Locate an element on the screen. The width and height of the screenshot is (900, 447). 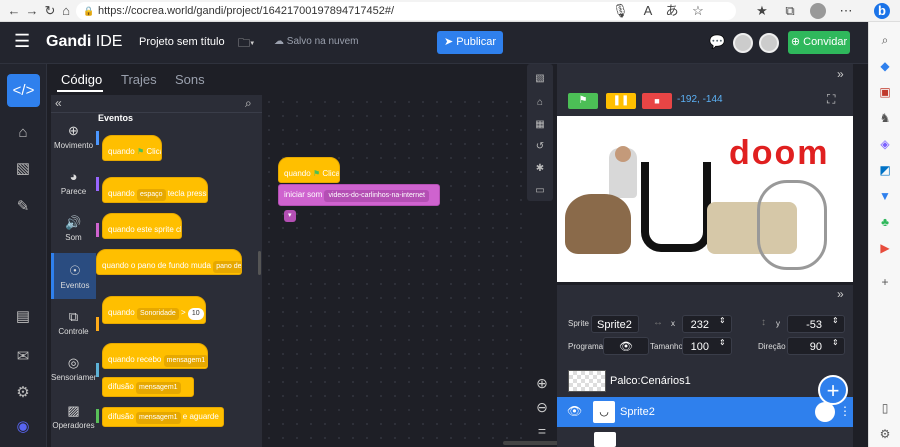
zoom-reset-icon: = is located at coordinates (542, 431).